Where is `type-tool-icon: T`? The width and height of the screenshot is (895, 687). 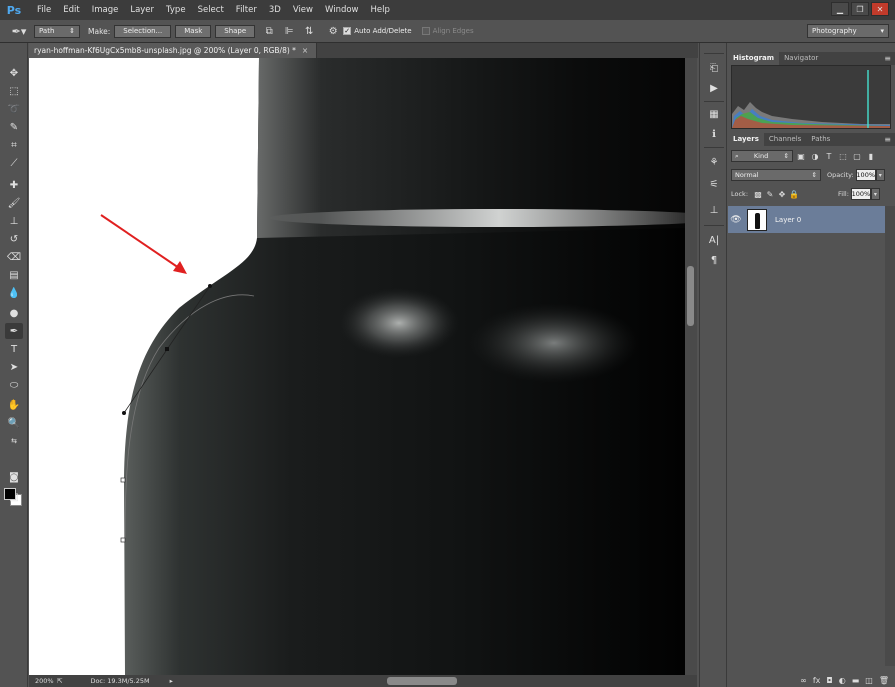
type-tool-icon: T is located at coordinates (14, 349).